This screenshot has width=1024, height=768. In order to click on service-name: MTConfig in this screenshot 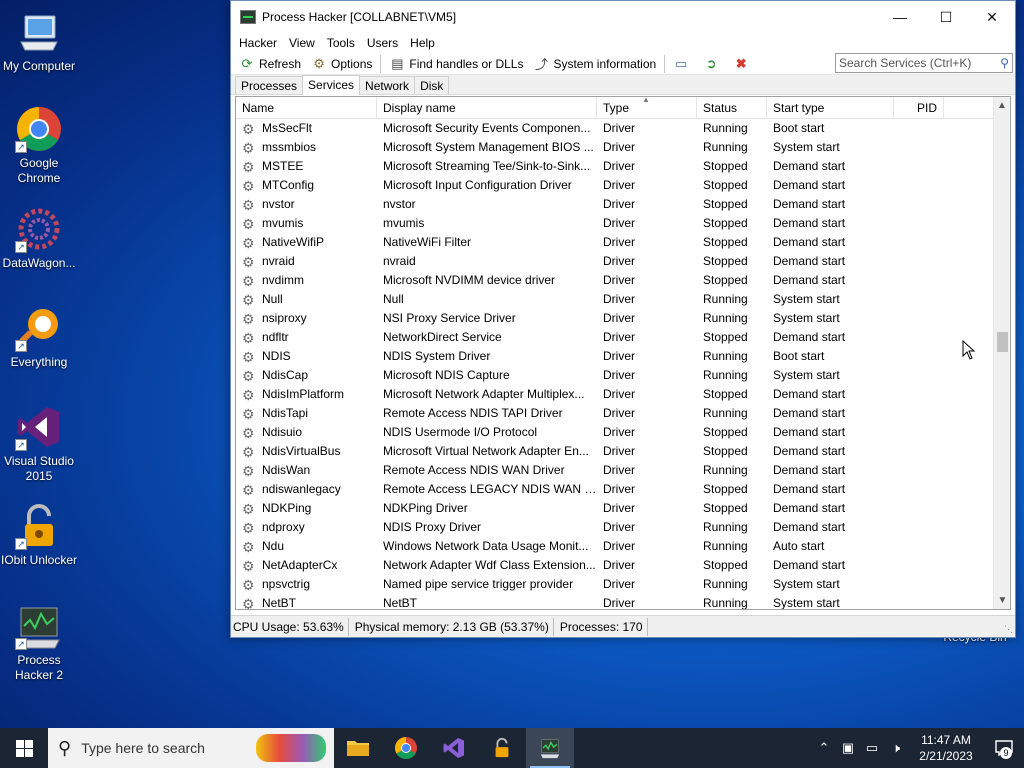, I will do `click(288, 185)`.